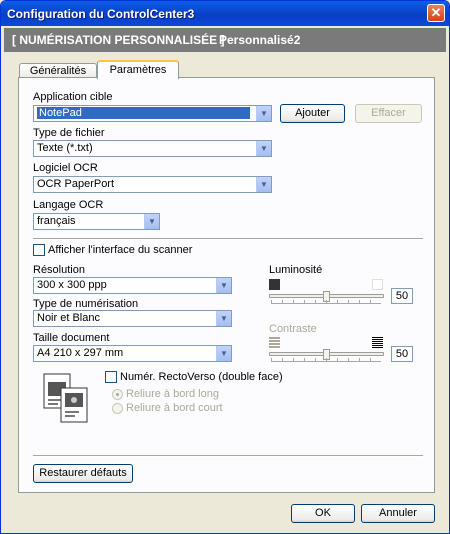 This screenshot has height=534, width=450. Describe the element at coordinates (69, 399) in the screenshot. I see `duplex-pages-icon` at that location.